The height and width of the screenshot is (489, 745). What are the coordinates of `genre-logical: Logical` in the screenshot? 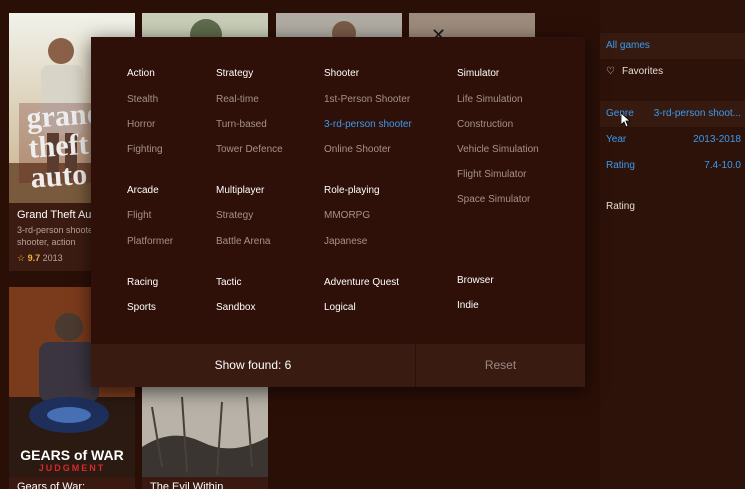 It's located at (340, 307).